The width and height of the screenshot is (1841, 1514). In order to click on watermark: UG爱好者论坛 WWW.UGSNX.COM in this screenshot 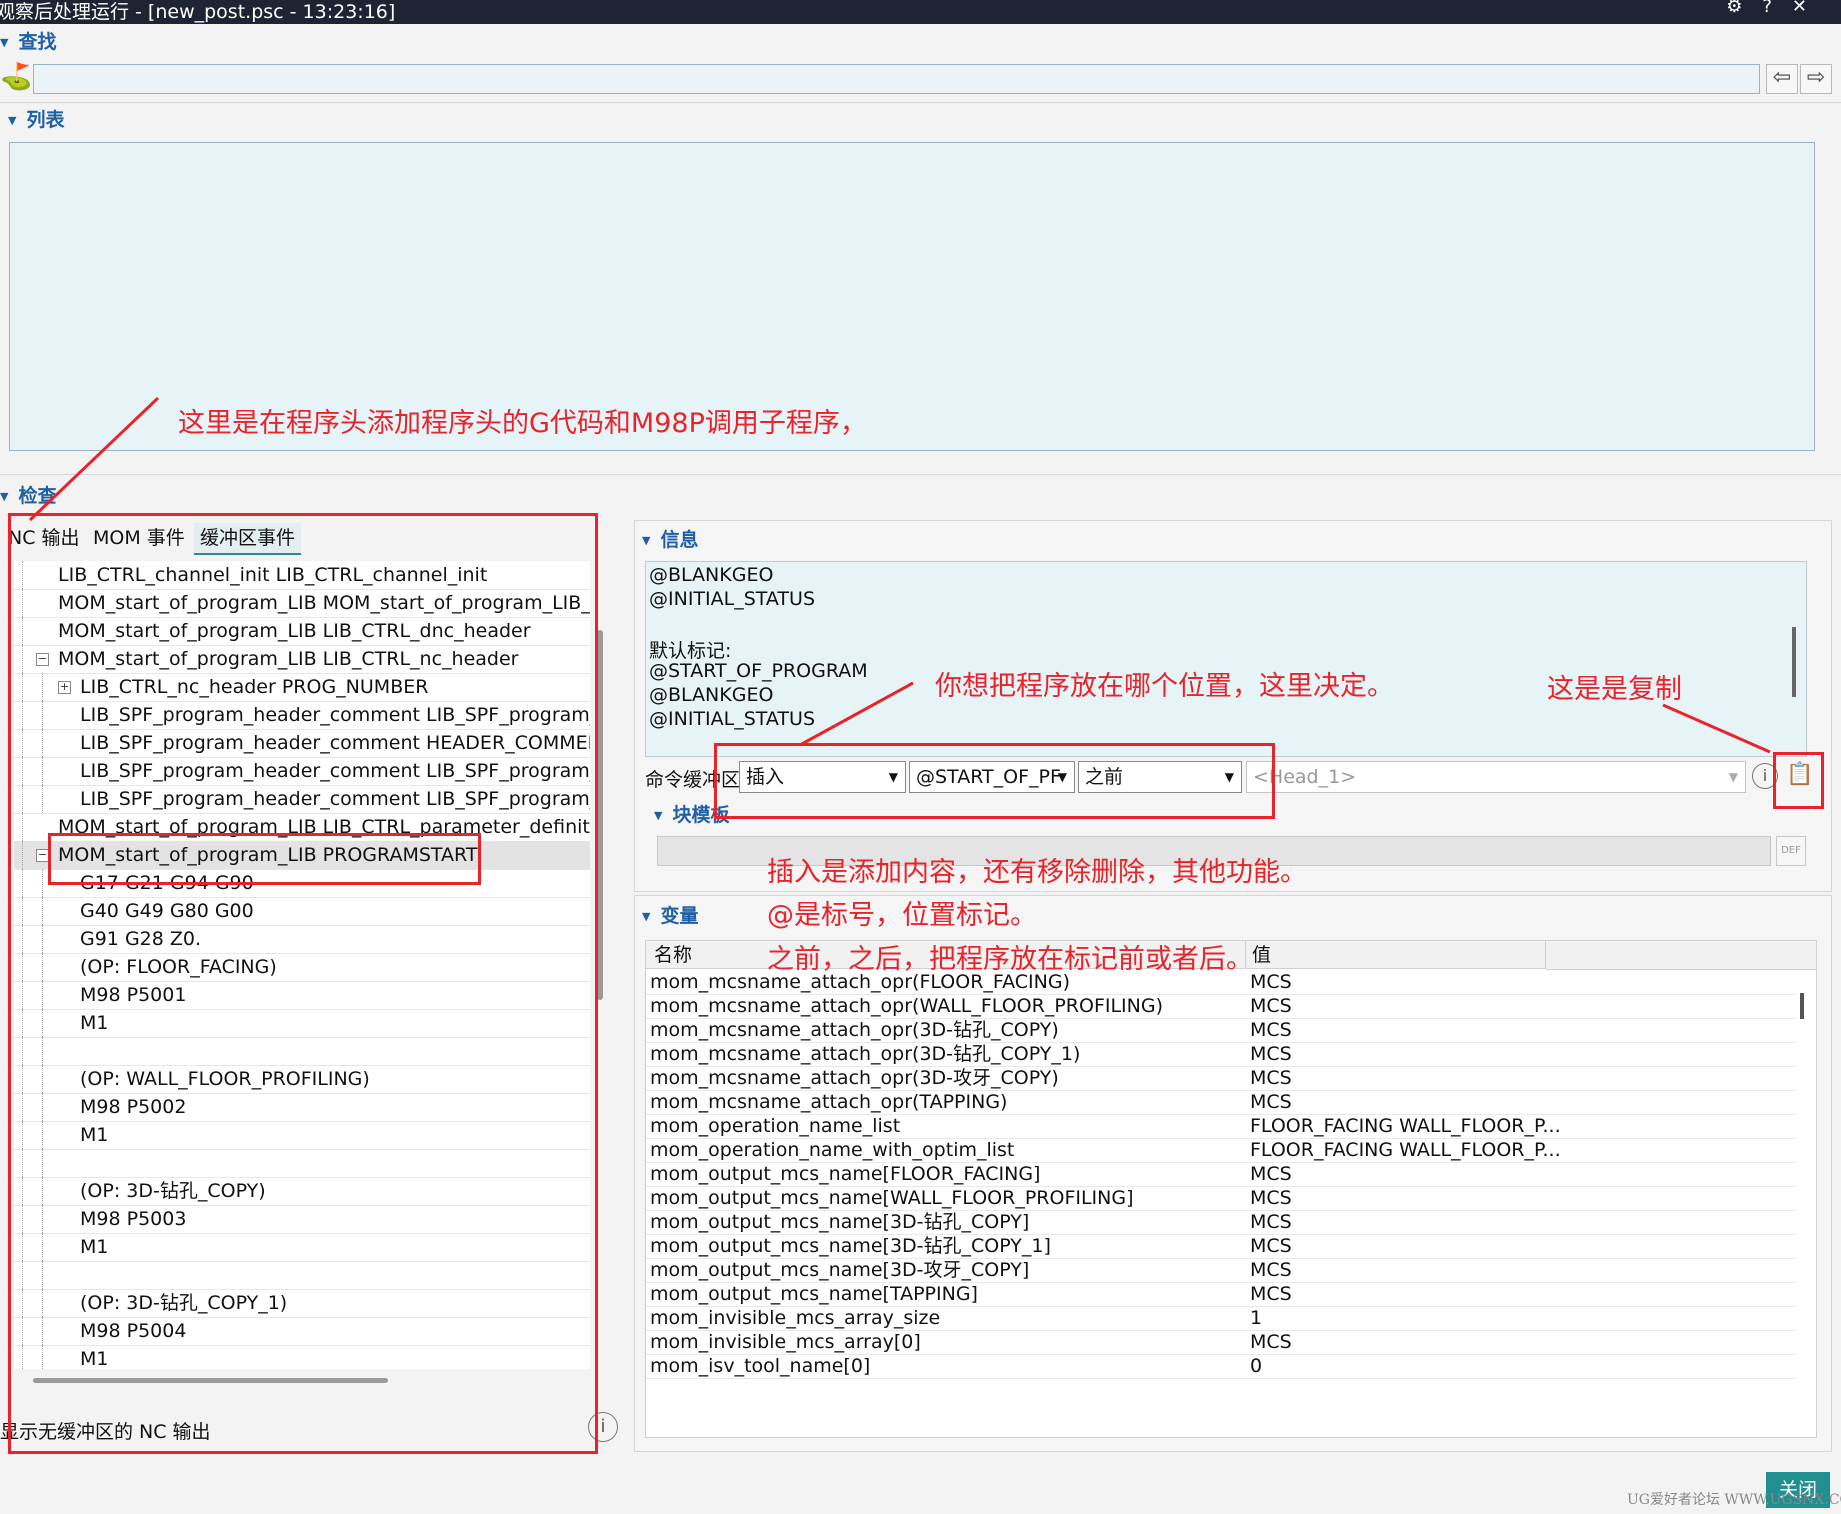, I will do `click(1734, 1500)`.